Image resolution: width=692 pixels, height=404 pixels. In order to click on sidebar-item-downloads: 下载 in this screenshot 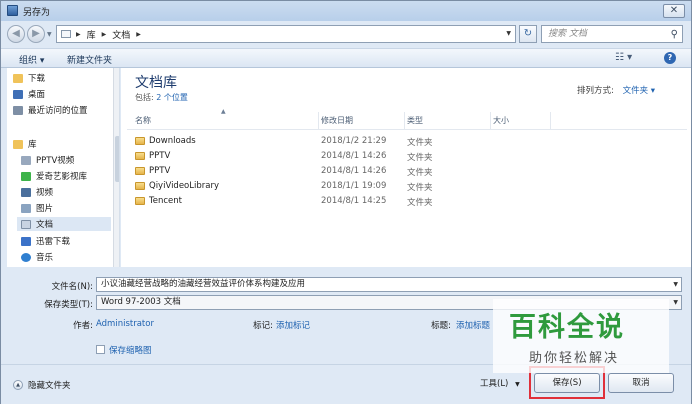, I will do `click(29, 78)`.